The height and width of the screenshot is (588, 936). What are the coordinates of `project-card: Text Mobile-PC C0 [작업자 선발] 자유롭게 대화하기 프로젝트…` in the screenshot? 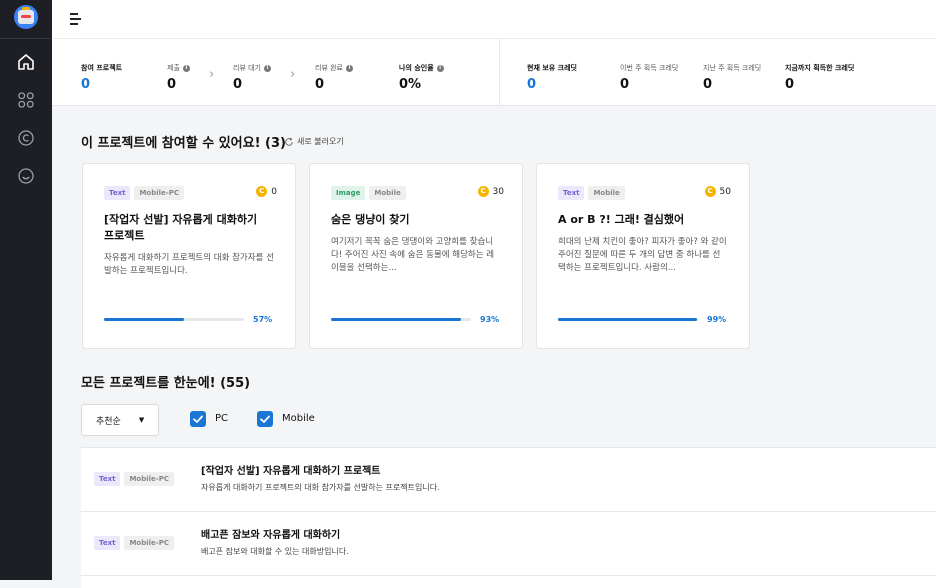 It's located at (189, 256).